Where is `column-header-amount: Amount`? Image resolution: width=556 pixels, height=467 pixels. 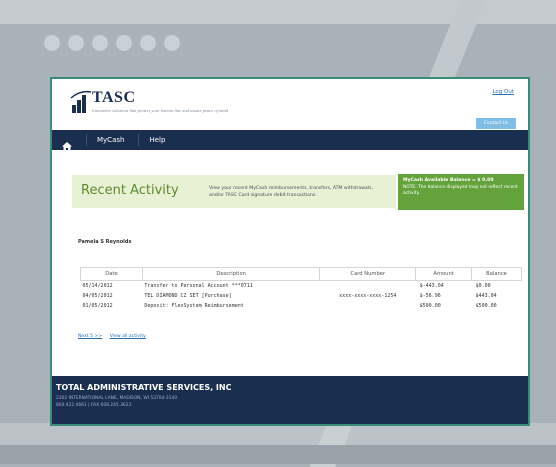
column-header-amount: Amount is located at coordinates (444, 274).